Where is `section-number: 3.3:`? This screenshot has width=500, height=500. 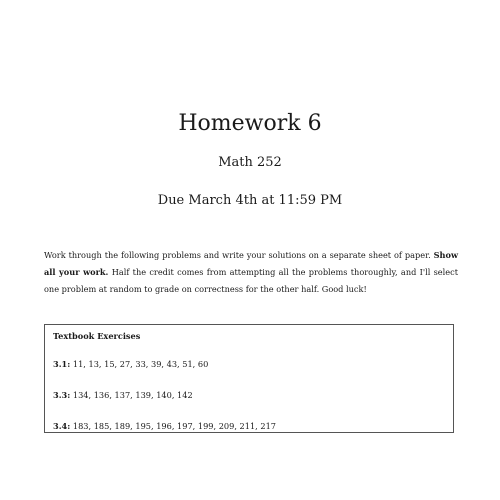 section-number: 3.3: is located at coordinates (62, 395).